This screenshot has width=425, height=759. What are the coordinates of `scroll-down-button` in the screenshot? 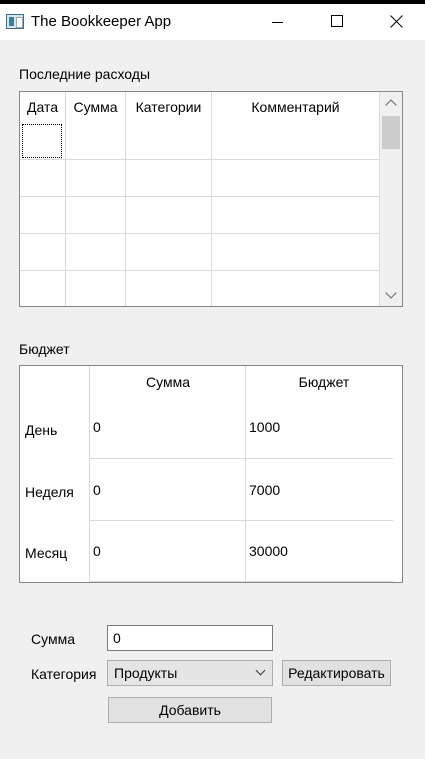 It's located at (391, 295).